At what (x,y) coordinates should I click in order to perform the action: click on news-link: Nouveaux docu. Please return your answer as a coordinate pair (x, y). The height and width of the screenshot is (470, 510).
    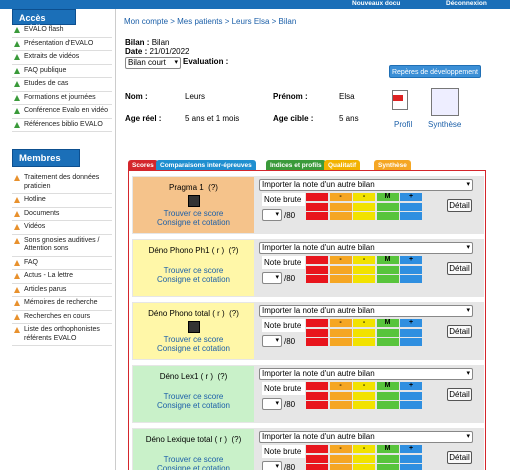
    Looking at the image, I should click on (376, 3).